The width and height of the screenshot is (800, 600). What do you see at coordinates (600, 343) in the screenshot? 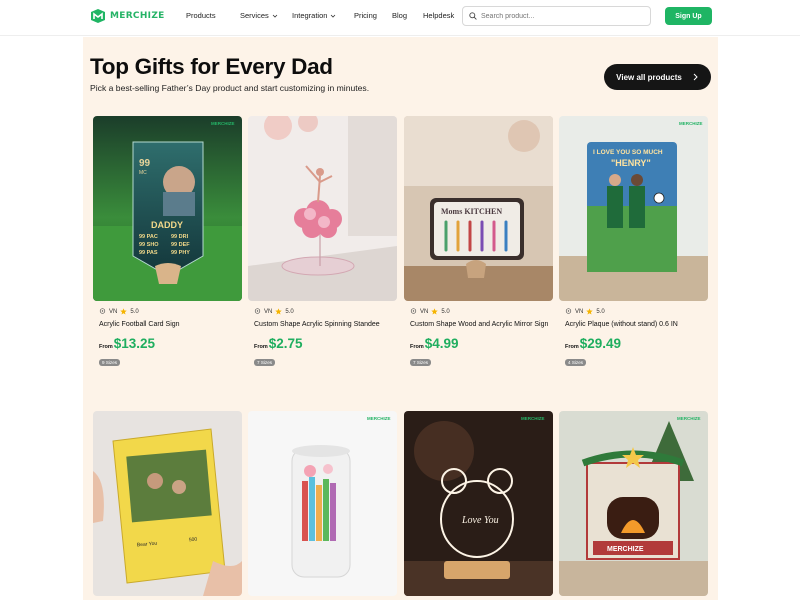
I see `price-value: $29.49` at bounding box center [600, 343].